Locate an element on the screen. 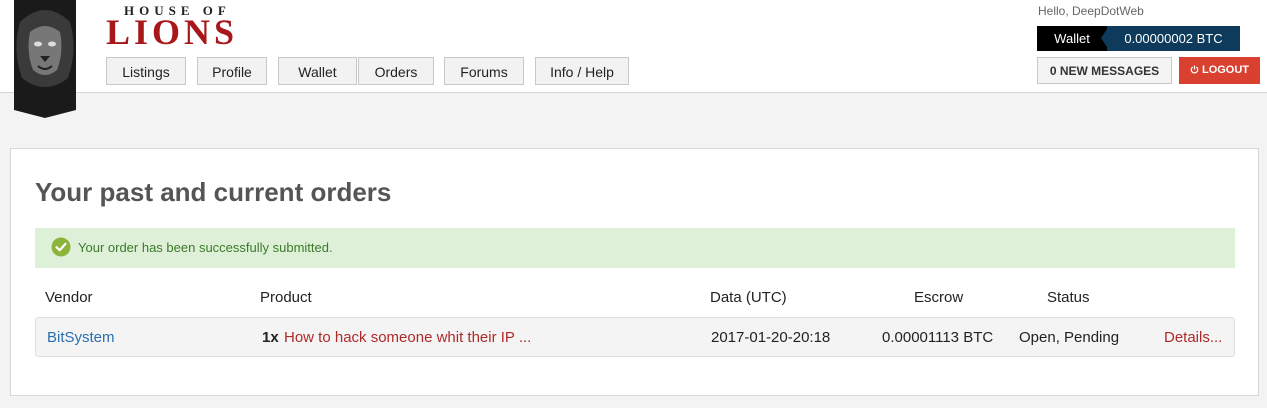 Image resolution: width=1267 pixels, height=408 pixels. wallet-button: Wallet is located at coordinates (1072, 38).